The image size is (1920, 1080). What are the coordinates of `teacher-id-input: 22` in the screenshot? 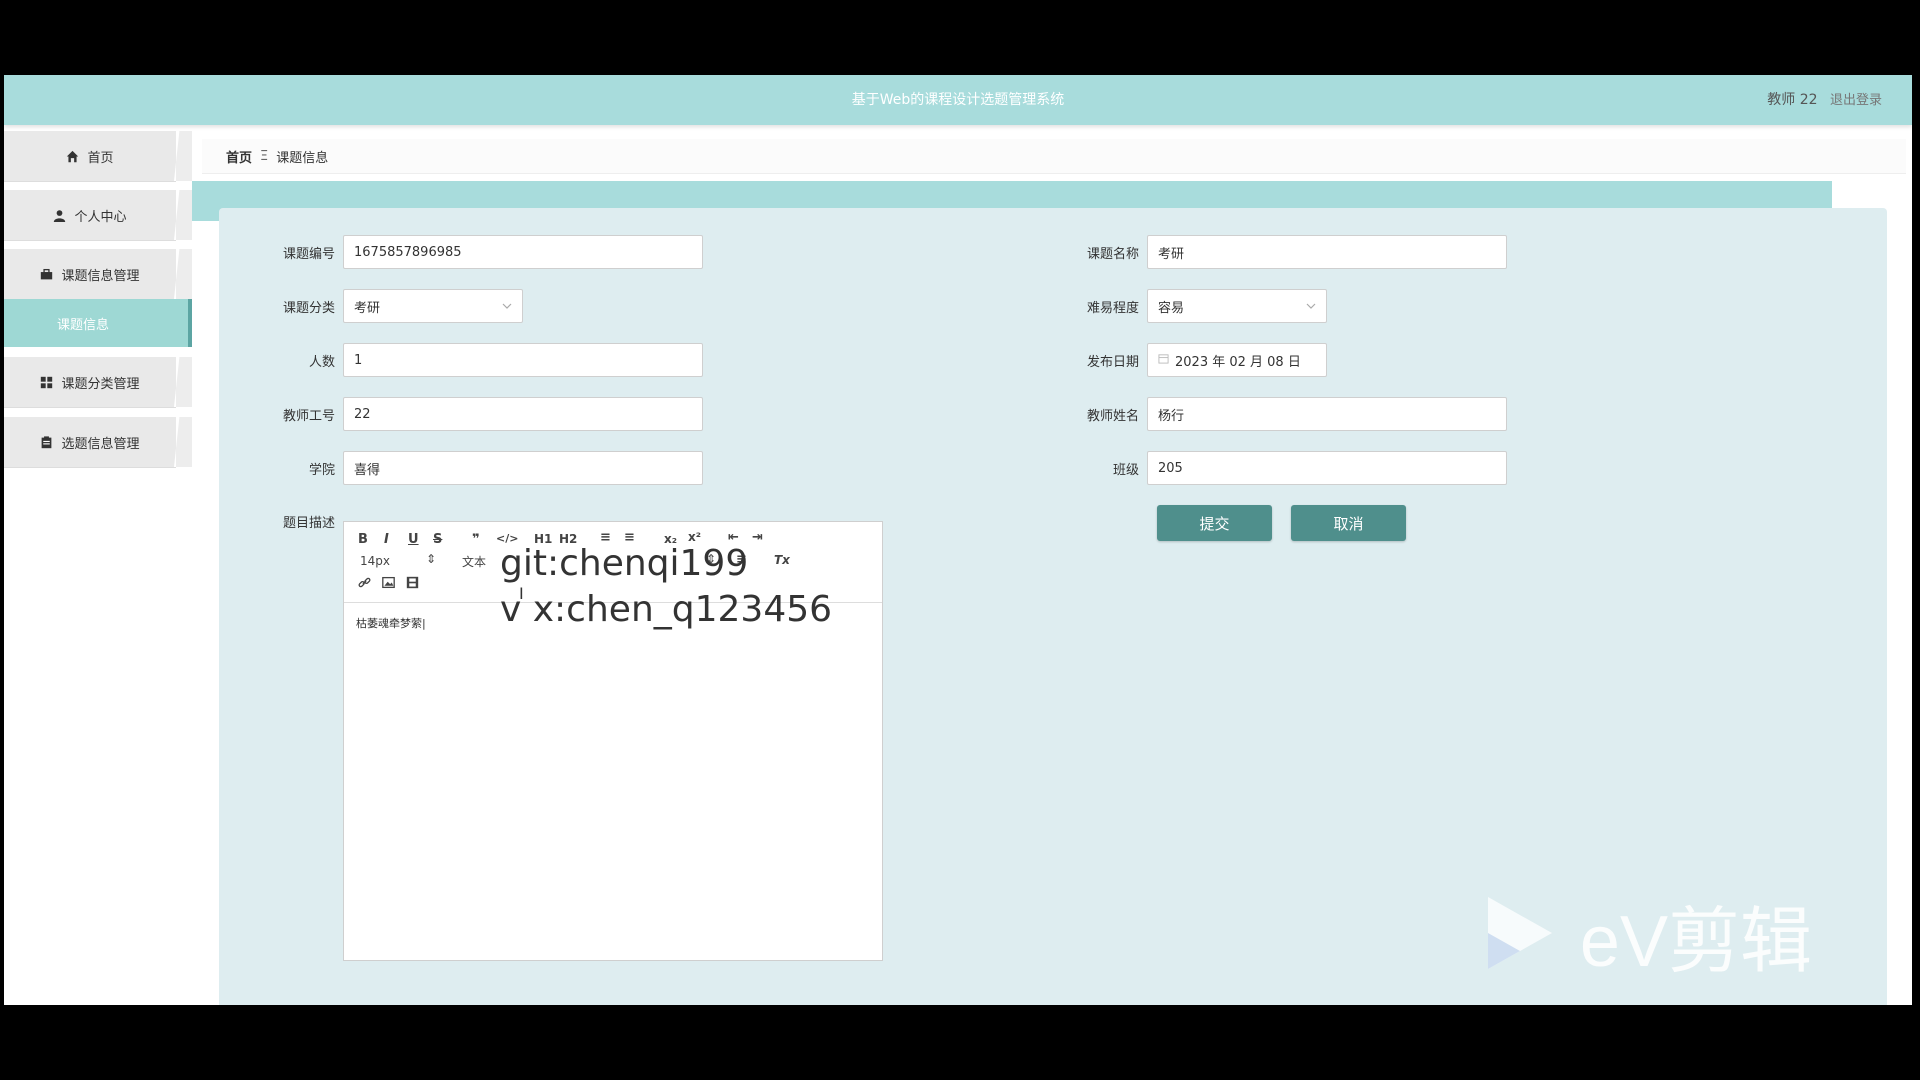 It's located at (523, 414).